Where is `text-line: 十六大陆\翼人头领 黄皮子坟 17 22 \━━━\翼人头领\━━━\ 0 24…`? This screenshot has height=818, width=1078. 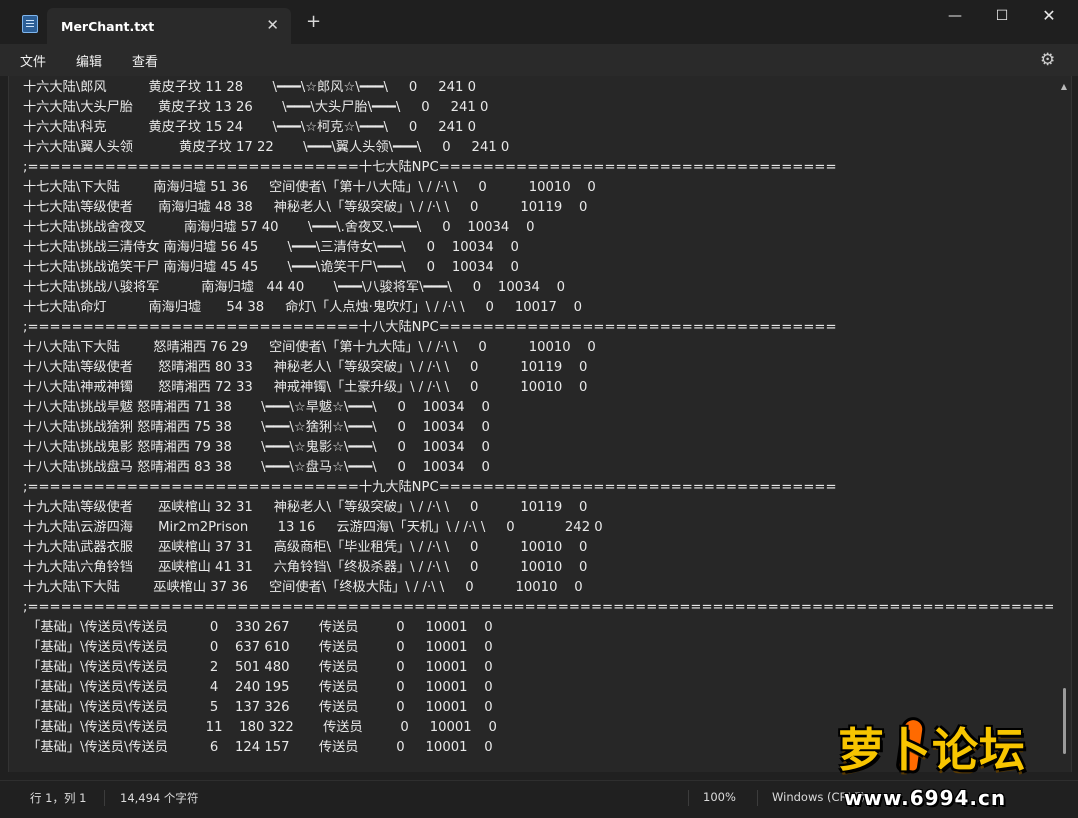
text-line: 十六大陆\翼人头领 黄皮子坟 17 22 \━━━\翼人头领\━━━\ 0 24… is located at coordinates (538, 148).